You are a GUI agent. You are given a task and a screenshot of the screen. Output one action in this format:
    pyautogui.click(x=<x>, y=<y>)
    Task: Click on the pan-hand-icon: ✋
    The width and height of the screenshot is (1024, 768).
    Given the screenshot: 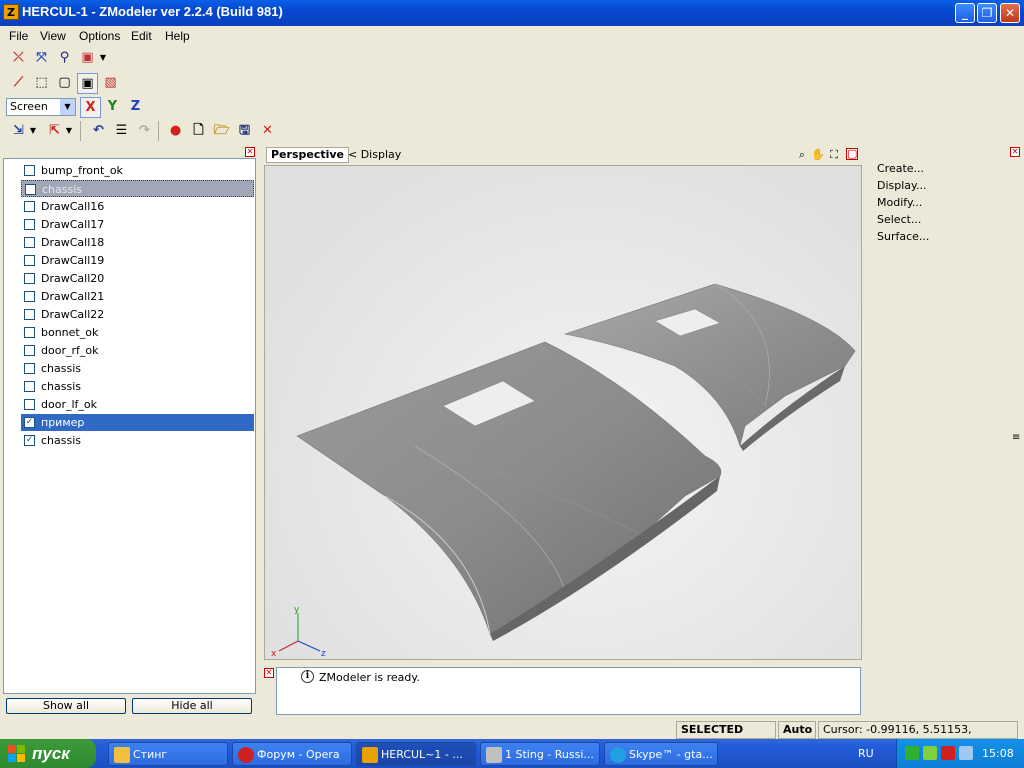 What is the action you would take?
    pyautogui.click(x=818, y=155)
    